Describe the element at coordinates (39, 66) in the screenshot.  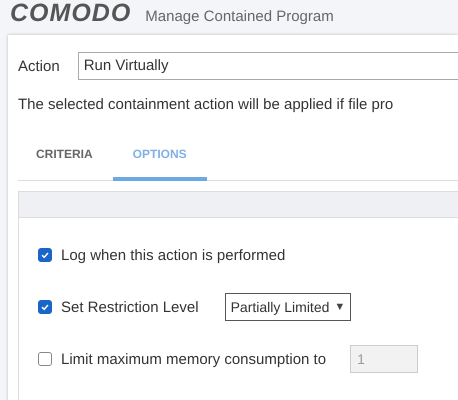
I see `action-label: Action` at that location.